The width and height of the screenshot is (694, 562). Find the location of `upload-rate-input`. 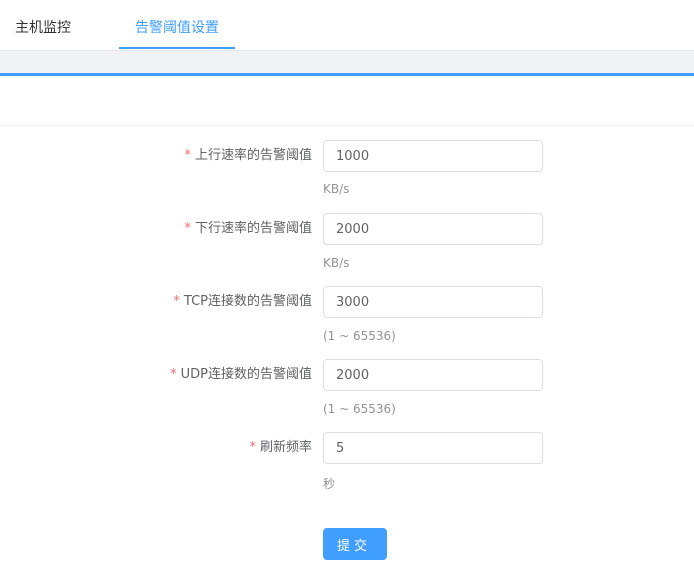

upload-rate-input is located at coordinates (433, 156).